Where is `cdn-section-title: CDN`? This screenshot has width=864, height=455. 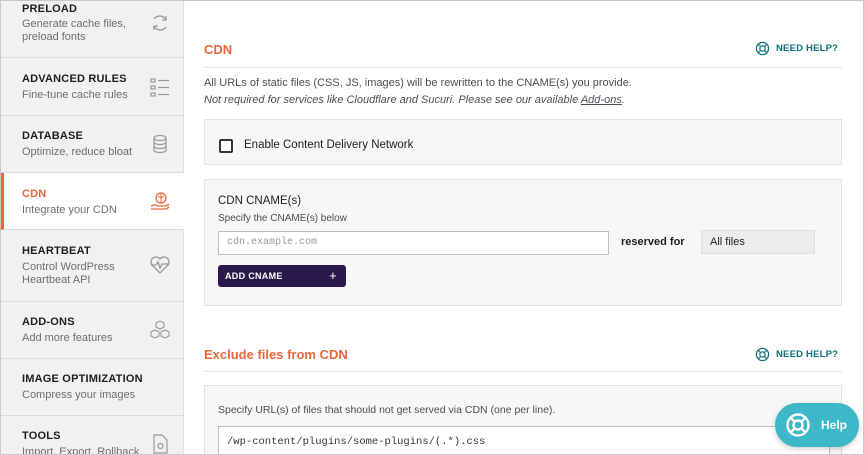 cdn-section-title: CDN is located at coordinates (218, 49).